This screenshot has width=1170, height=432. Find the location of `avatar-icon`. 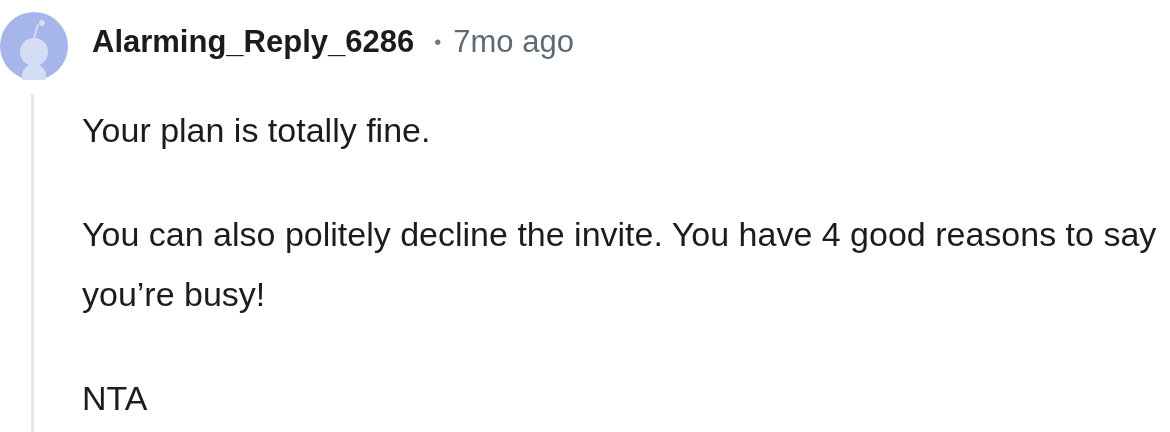

avatar-icon is located at coordinates (34, 46).